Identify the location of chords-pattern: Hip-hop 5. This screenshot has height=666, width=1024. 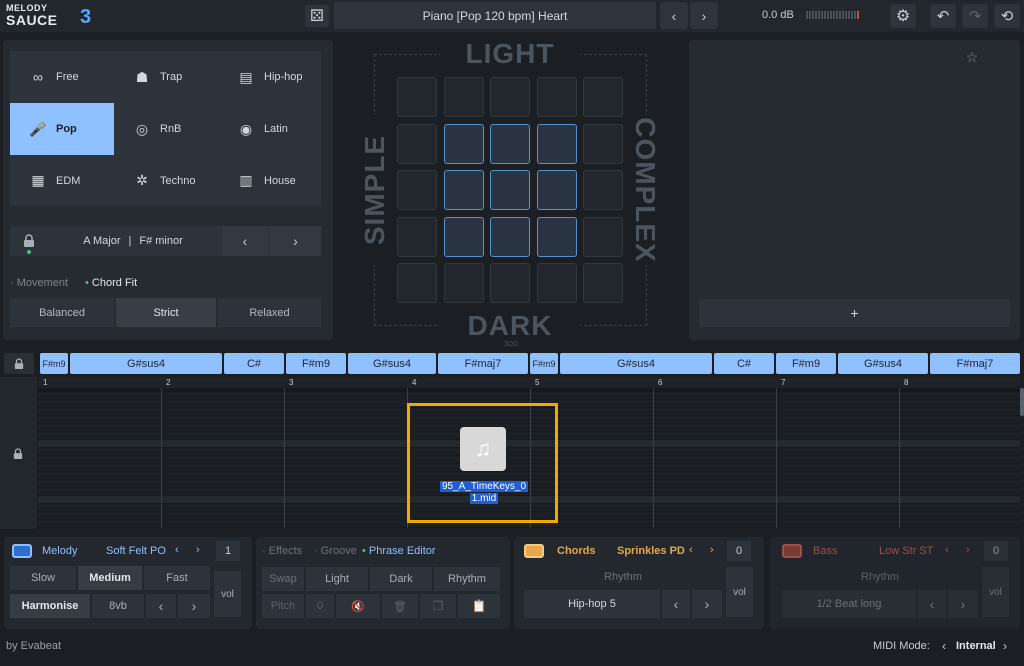
(592, 604).